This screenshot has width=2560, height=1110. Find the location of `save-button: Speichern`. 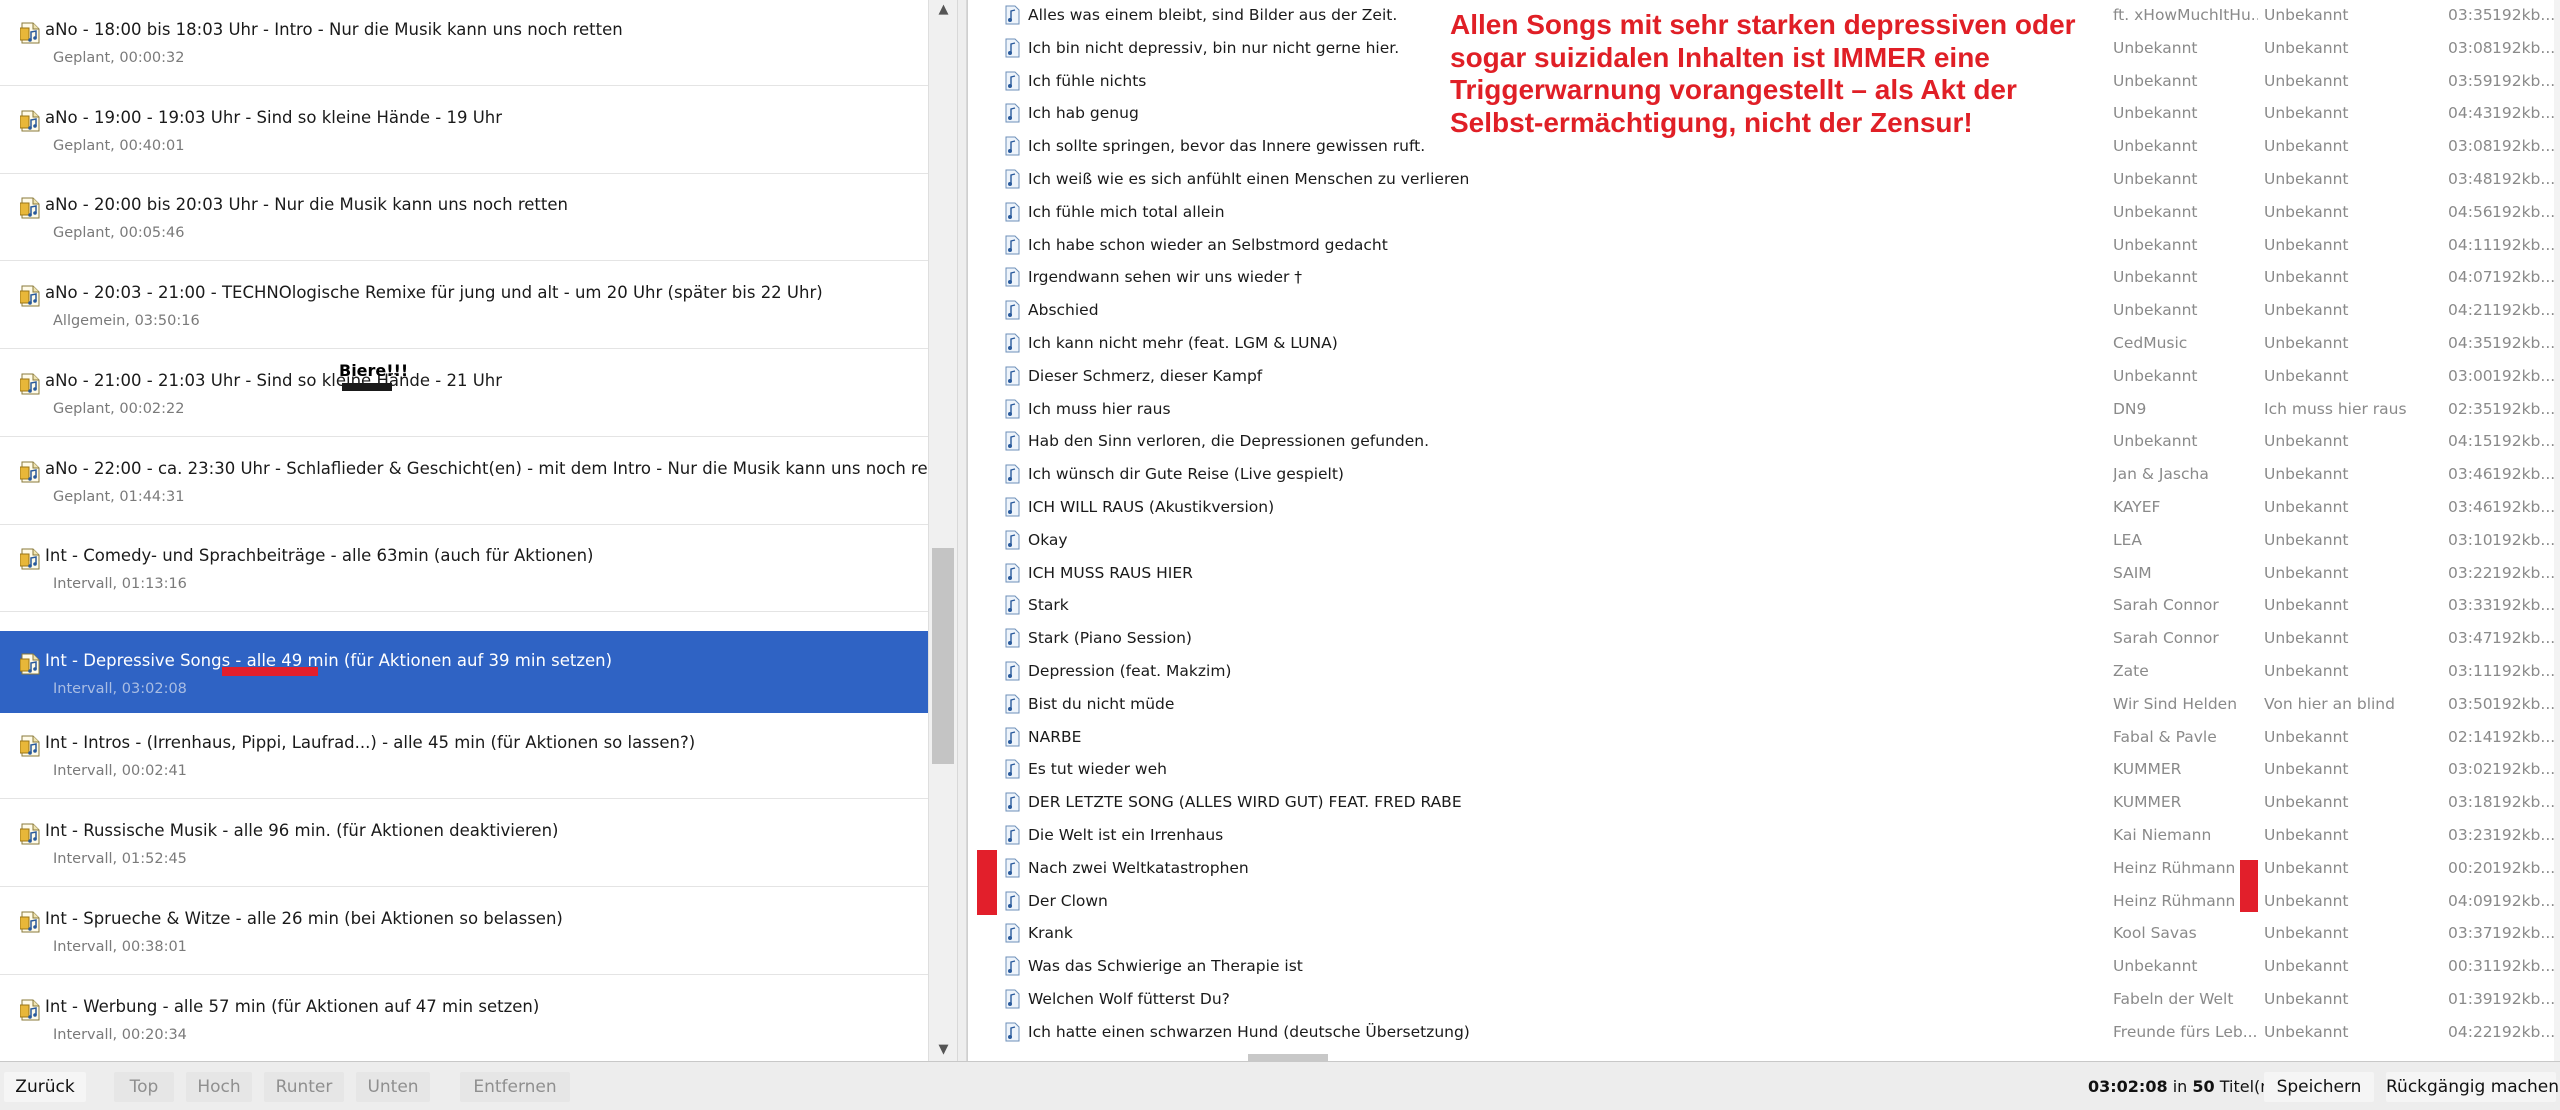

save-button: Speichern is located at coordinates (2319, 1087).